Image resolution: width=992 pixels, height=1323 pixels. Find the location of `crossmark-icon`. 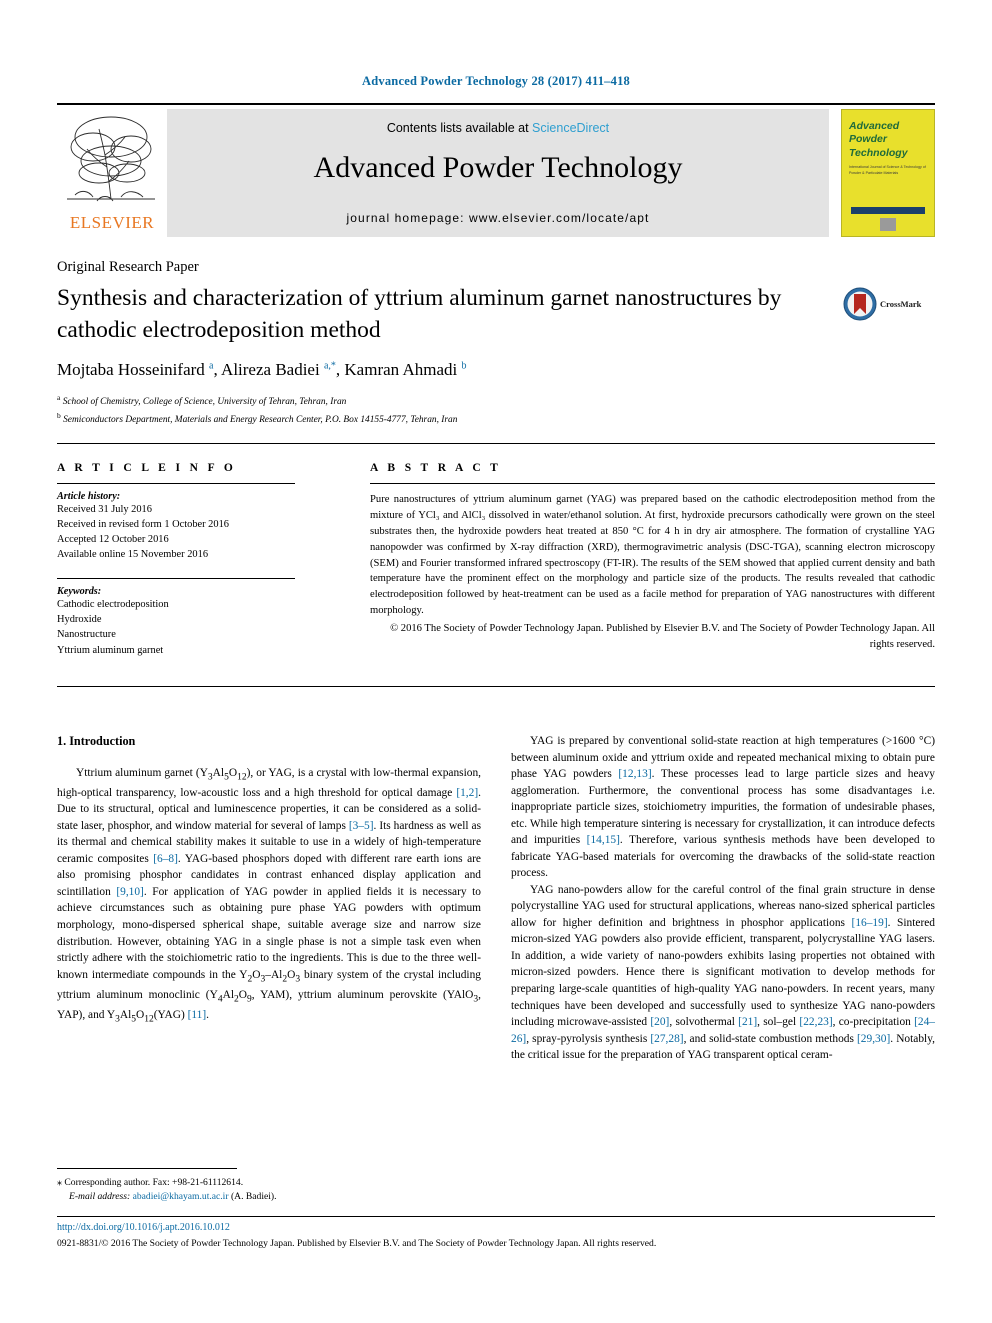

crossmark-icon is located at coordinates (860, 304).